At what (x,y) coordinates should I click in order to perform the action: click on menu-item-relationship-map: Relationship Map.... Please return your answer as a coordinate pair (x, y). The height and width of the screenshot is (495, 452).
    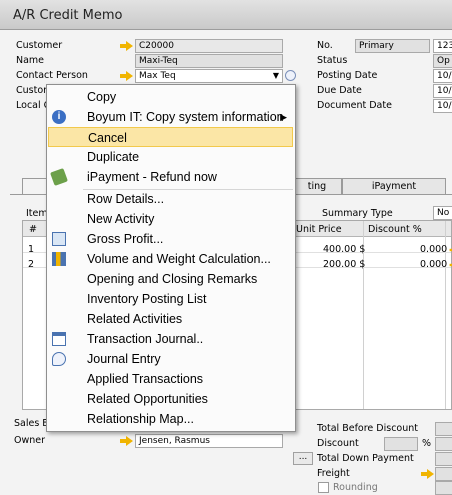
    Looking at the image, I should click on (171, 419).